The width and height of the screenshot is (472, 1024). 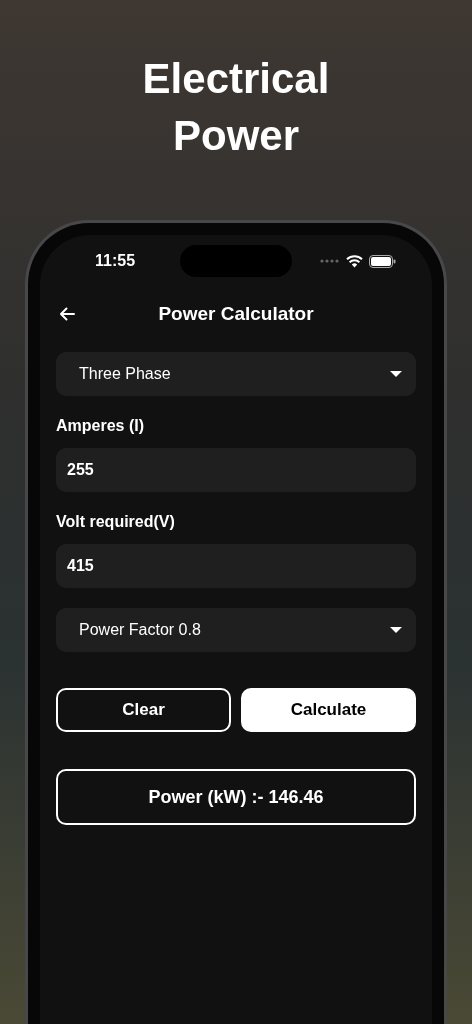 What do you see at coordinates (236, 566) in the screenshot?
I see `input-field: 415` at bounding box center [236, 566].